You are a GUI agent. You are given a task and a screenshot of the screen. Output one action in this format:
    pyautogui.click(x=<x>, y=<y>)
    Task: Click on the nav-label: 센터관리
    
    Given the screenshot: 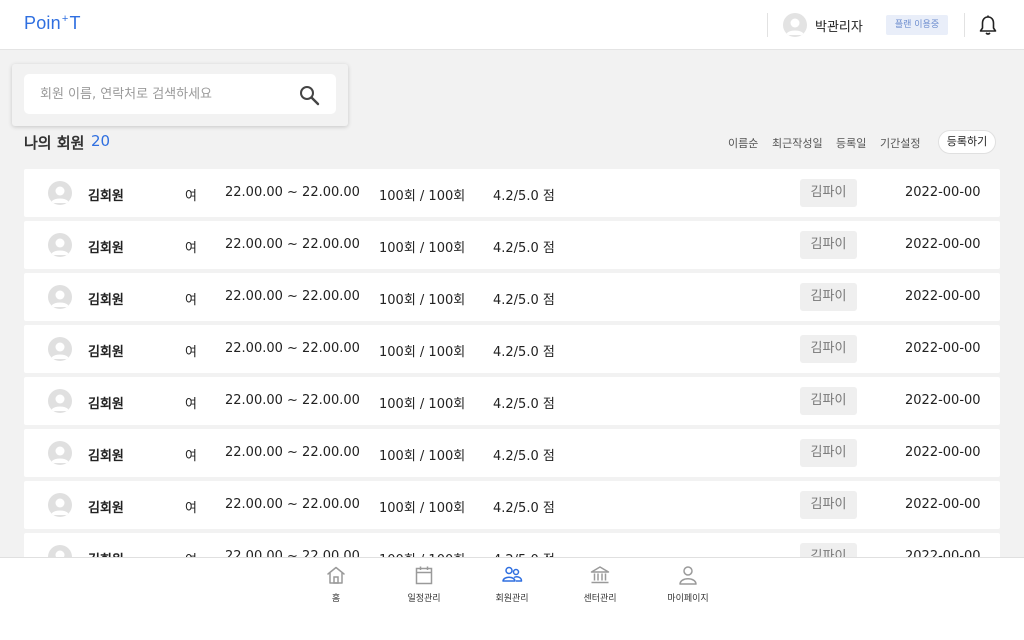 What is the action you would take?
    pyautogui.click(x=600, y=599)
    